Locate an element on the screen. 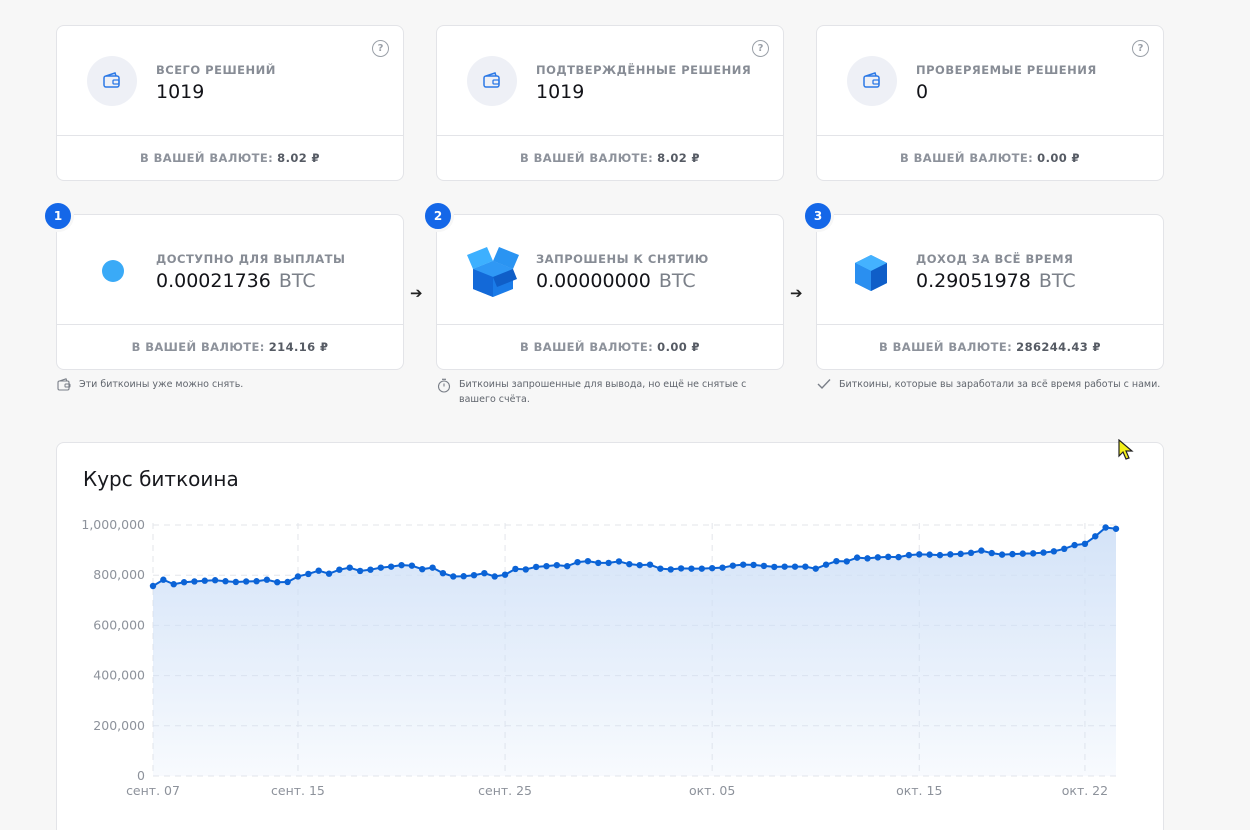 The image size is (1250, 830). card-label: ДОСТУПНО ДЛЯ ВЫПЛАТЫ is located at coordinates (251, 259).